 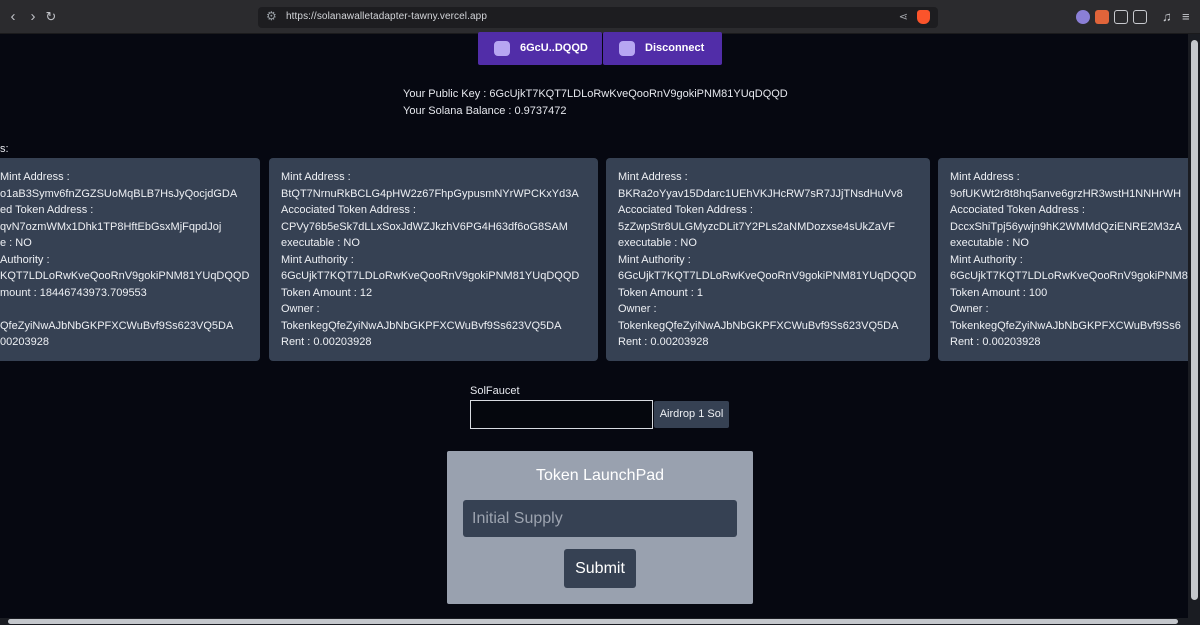 I want to click on card-line: 00203928, so click(x=24, y=342).